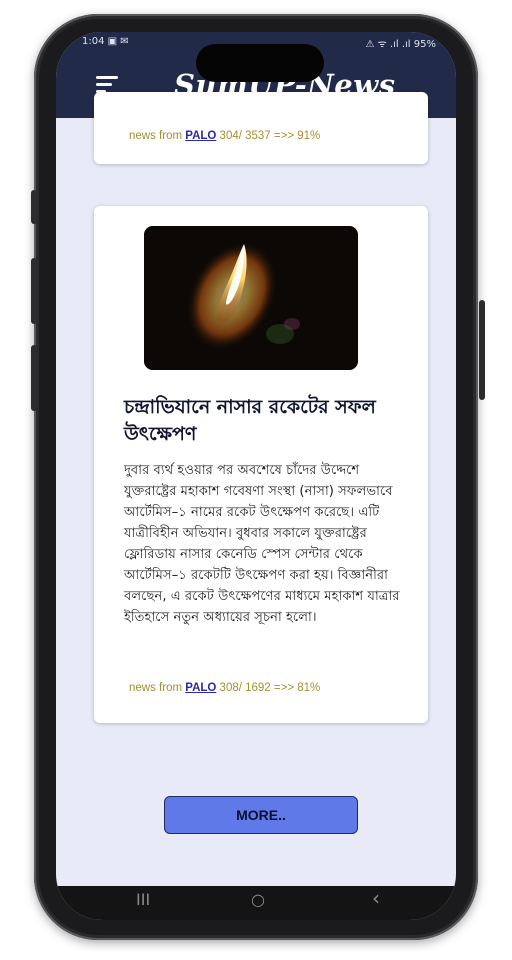  Describe the element at coordinates (270, 688) in the screenshot. I see `footer-stats: 308/ 1692 =>> 81%` at that location.